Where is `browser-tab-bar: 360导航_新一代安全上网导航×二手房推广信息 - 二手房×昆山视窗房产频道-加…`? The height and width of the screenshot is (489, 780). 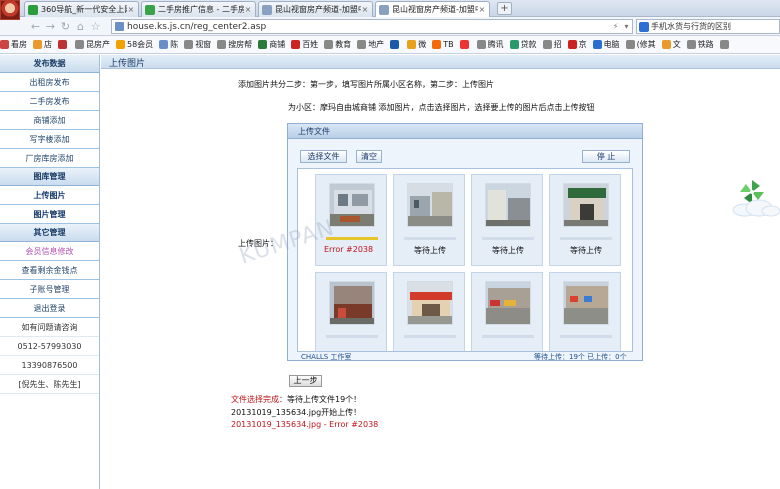 browser-tab-bar: 360导航_新一代安全上网导航×二手房推广信息 - 二手房×昆山视窗房产频道-加… is located at coordinates (390, 8).